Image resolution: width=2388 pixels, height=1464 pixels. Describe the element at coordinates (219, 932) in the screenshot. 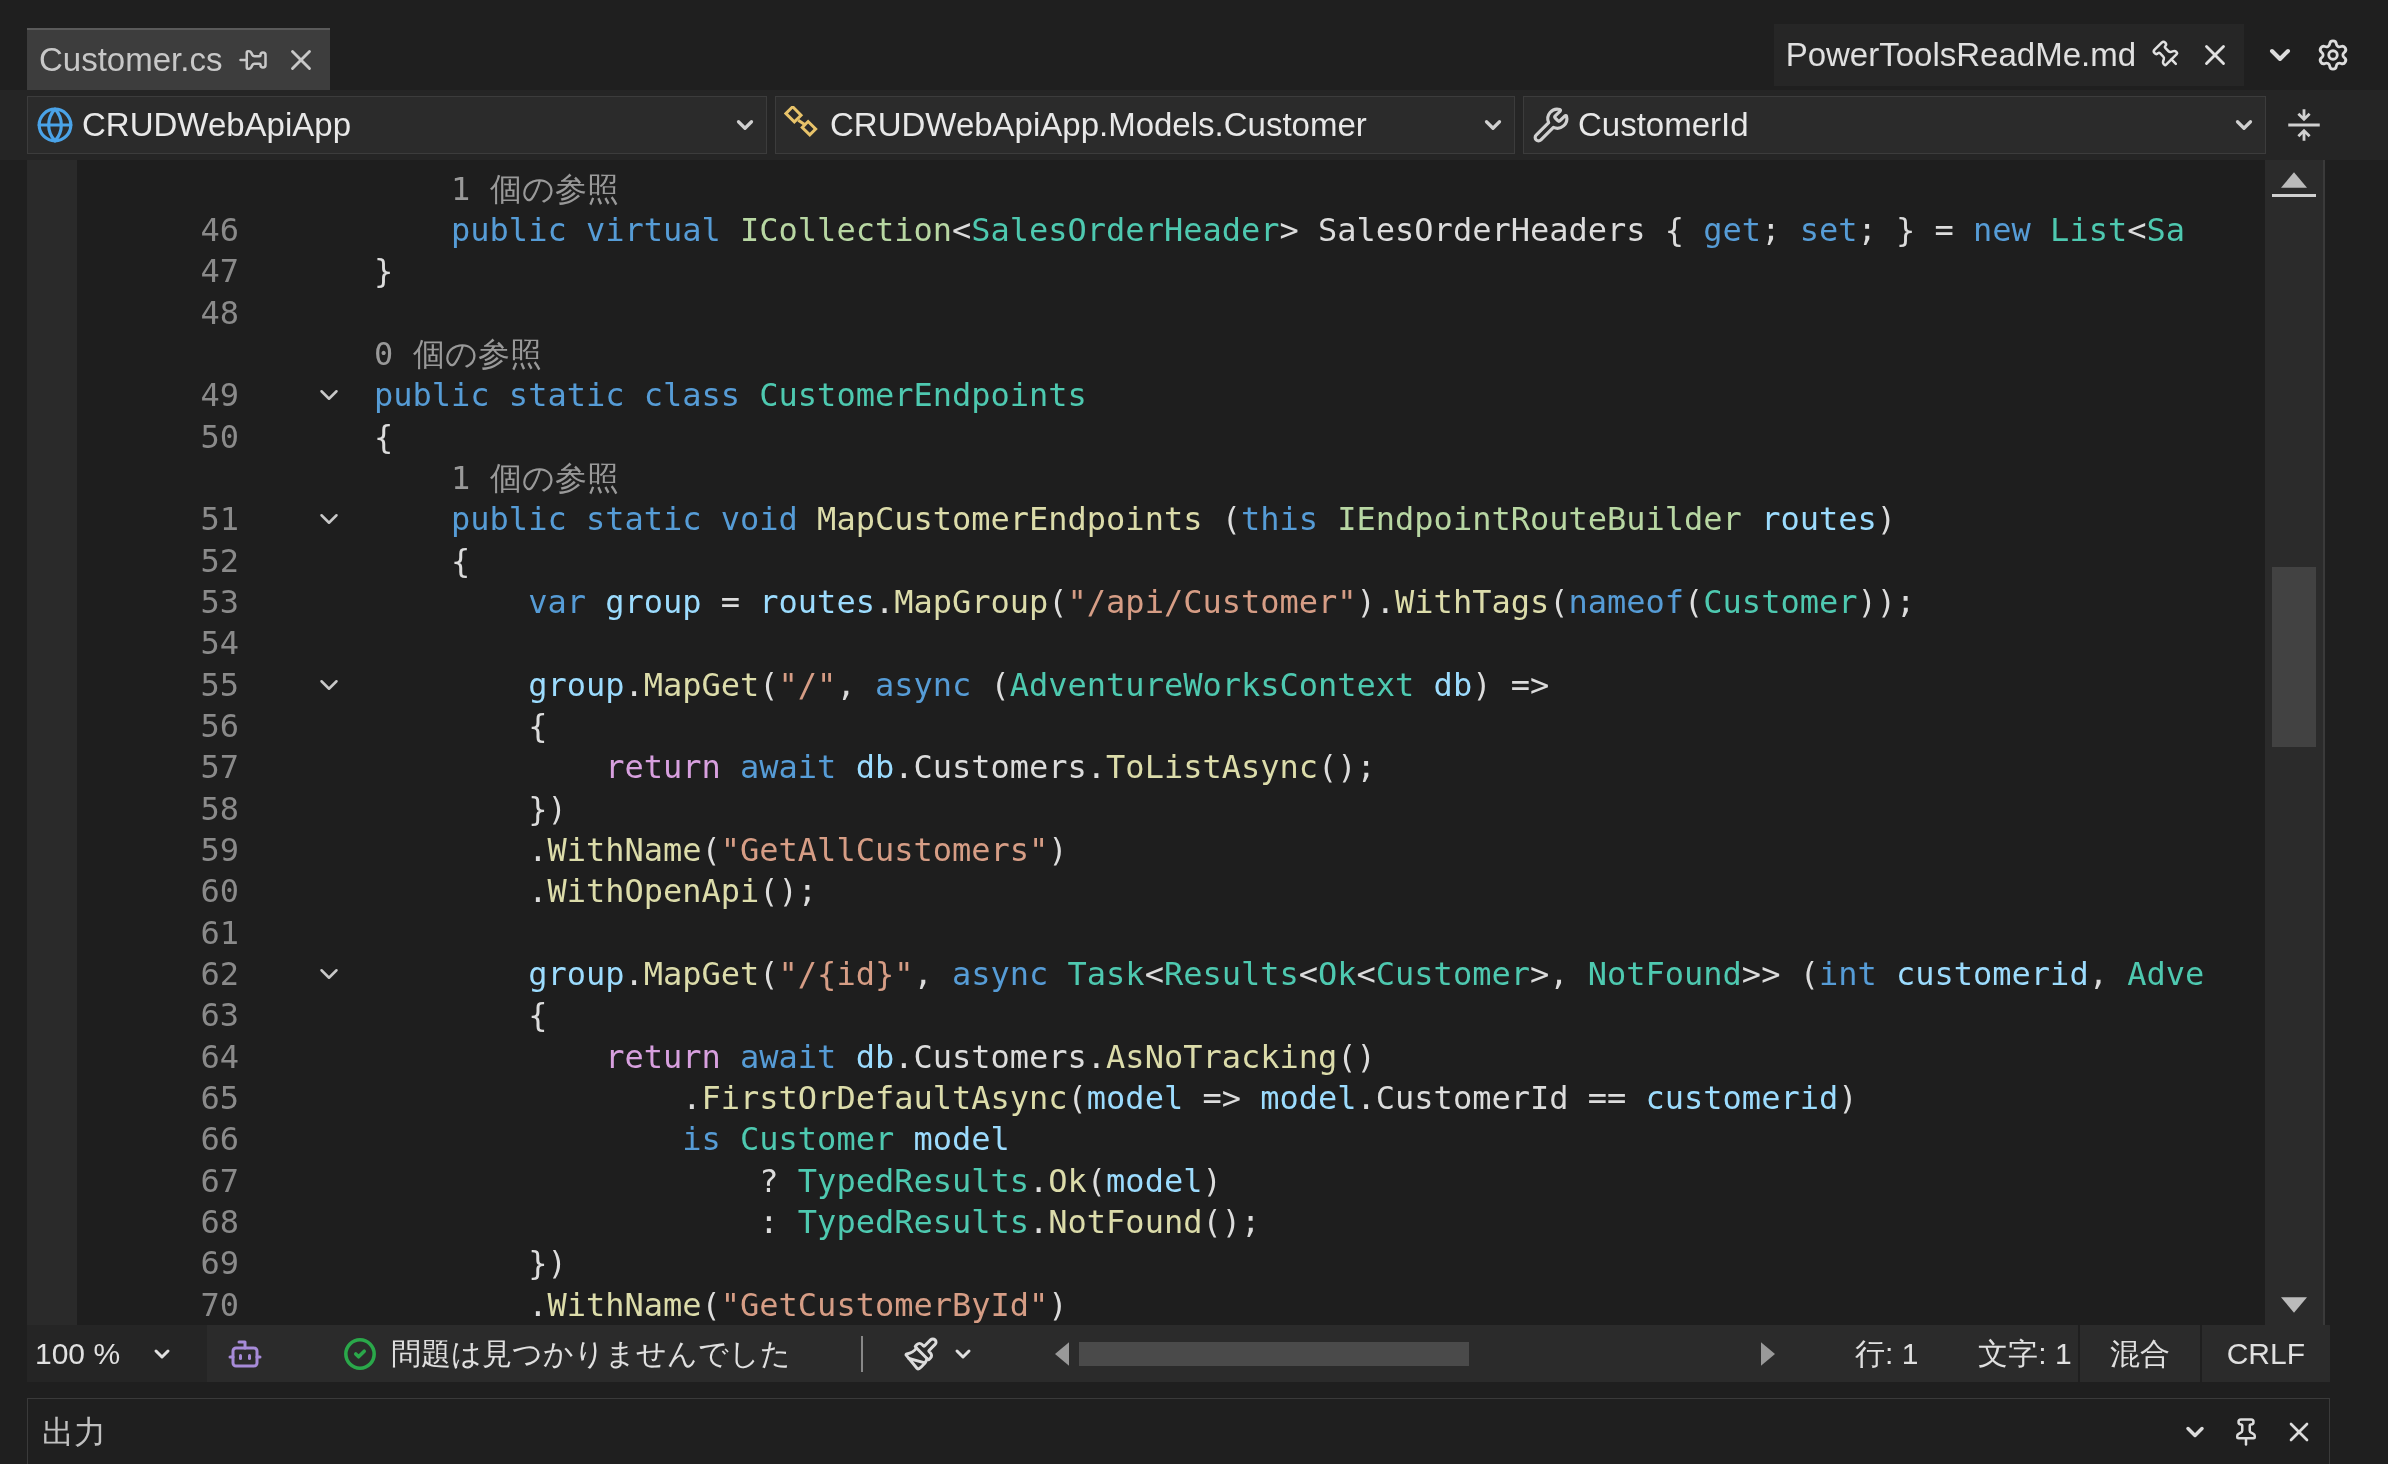

I see `line-number: 61` at that location.